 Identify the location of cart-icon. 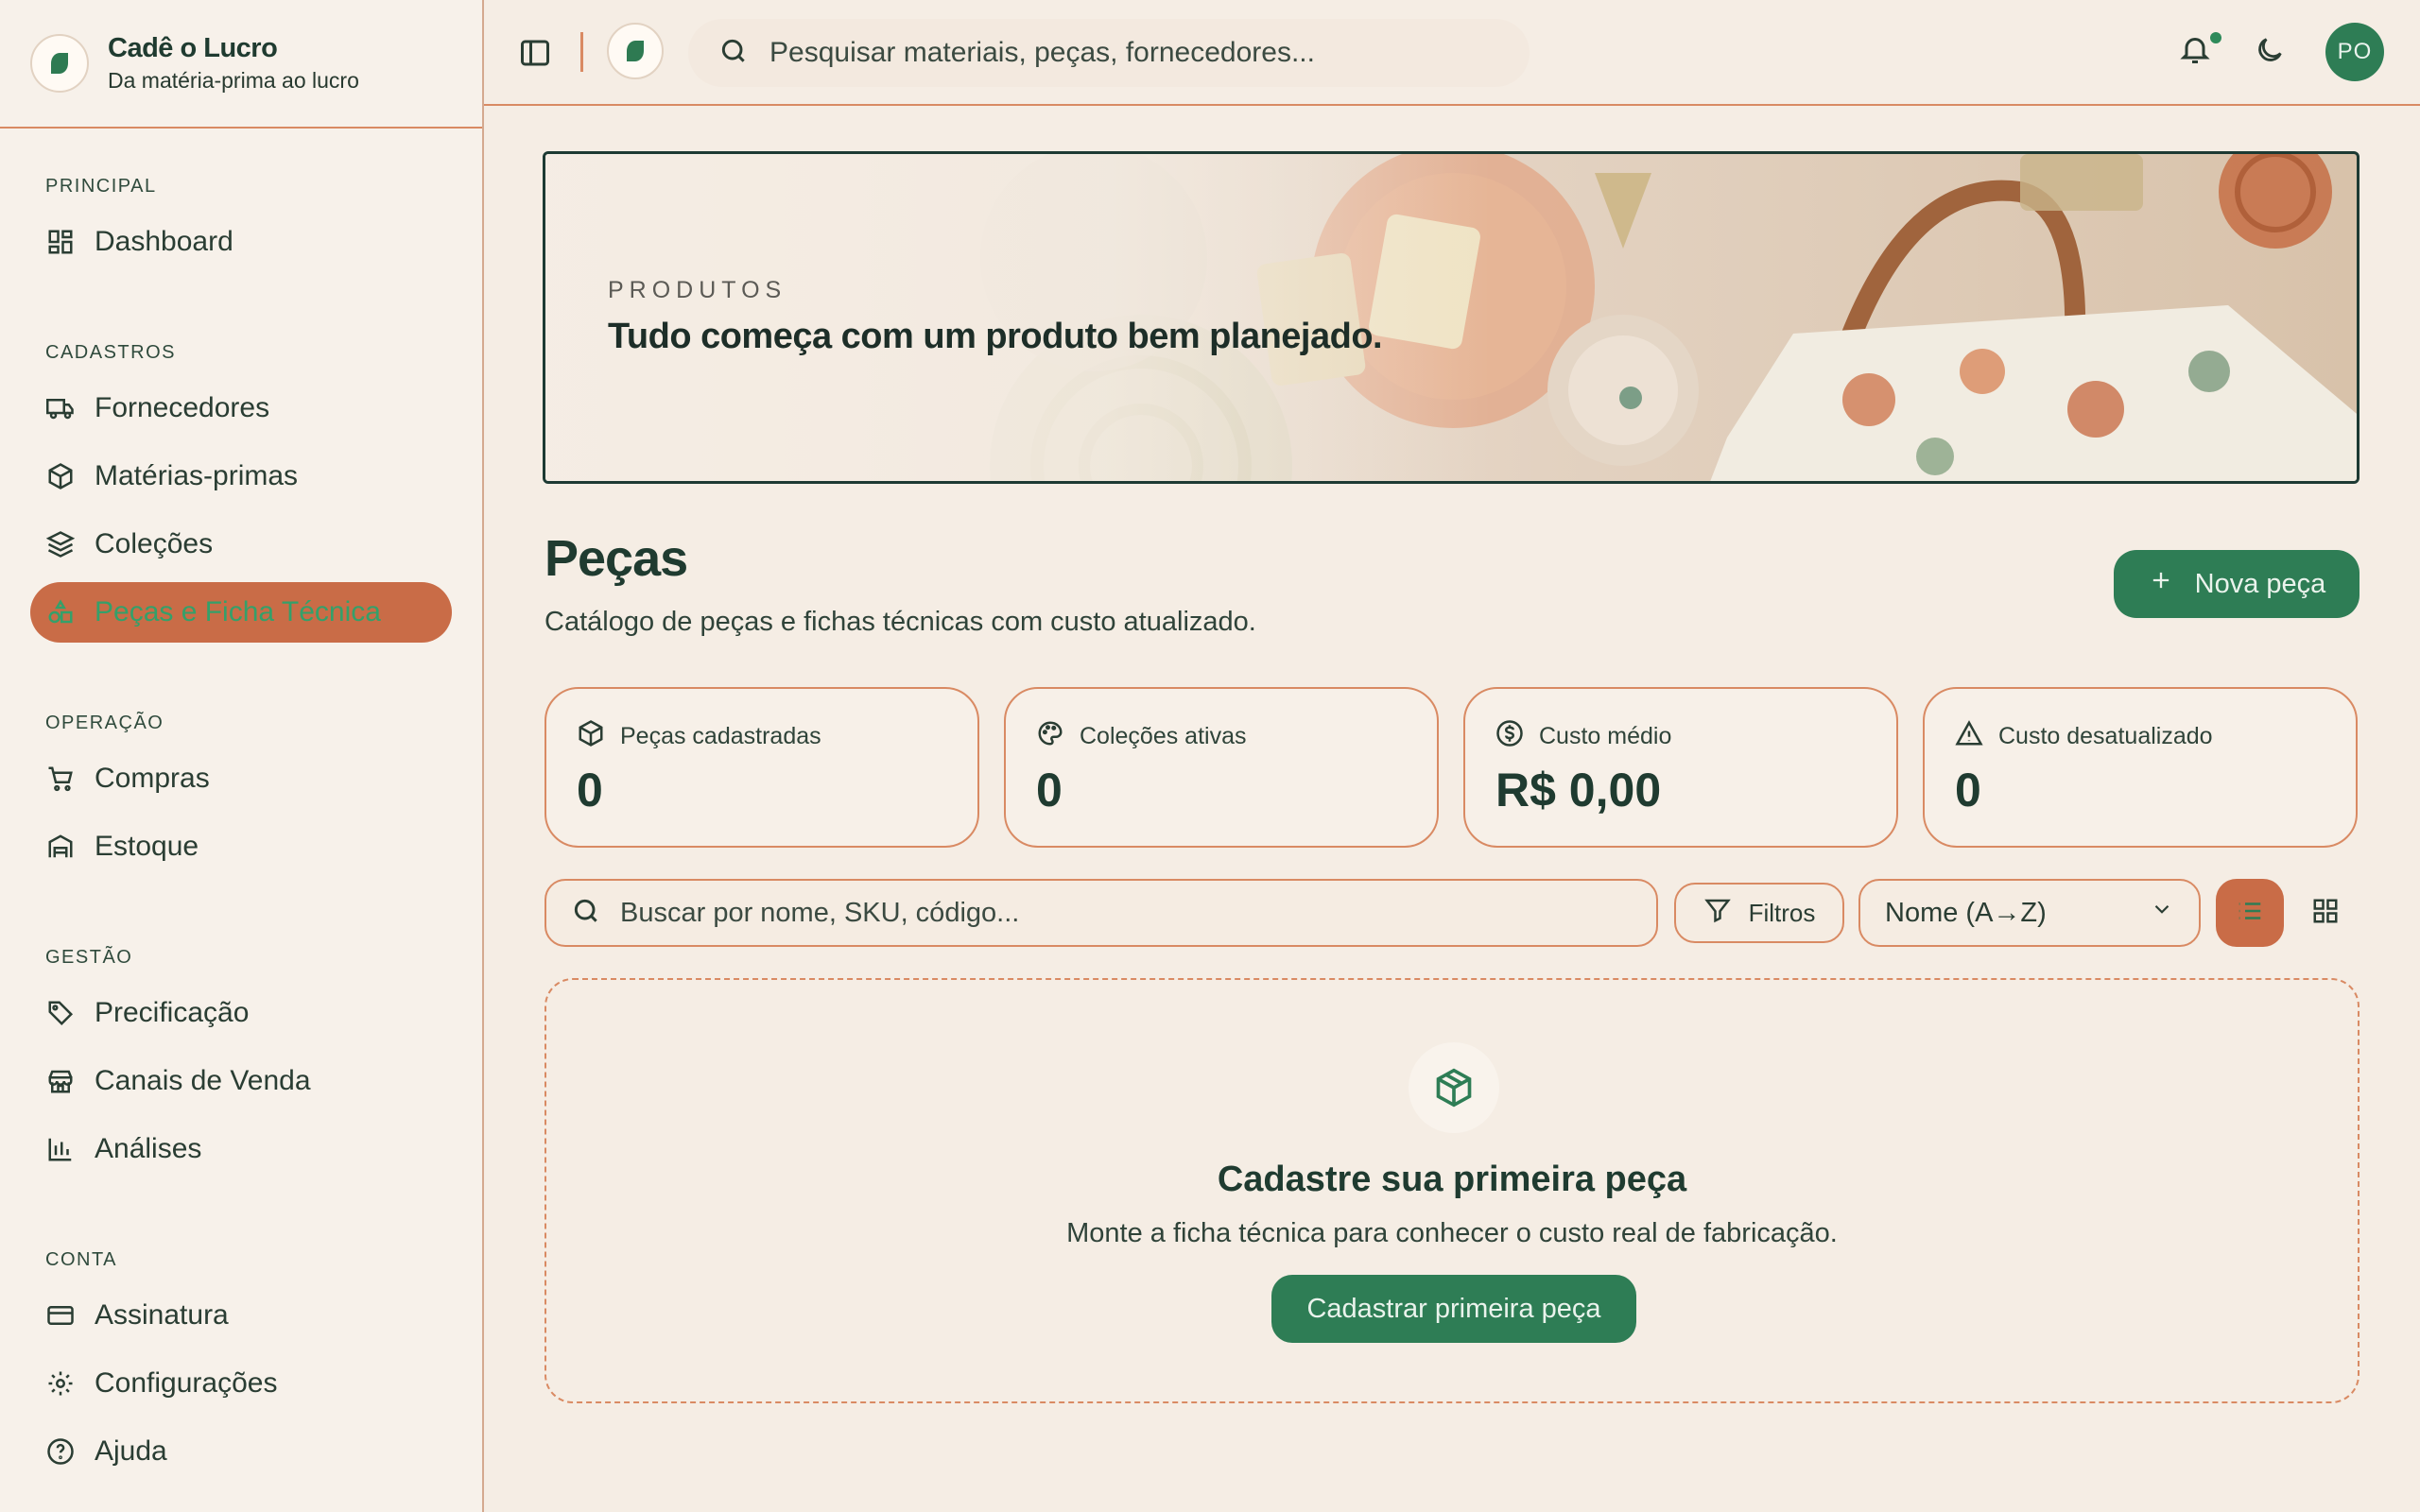
(60, 779).